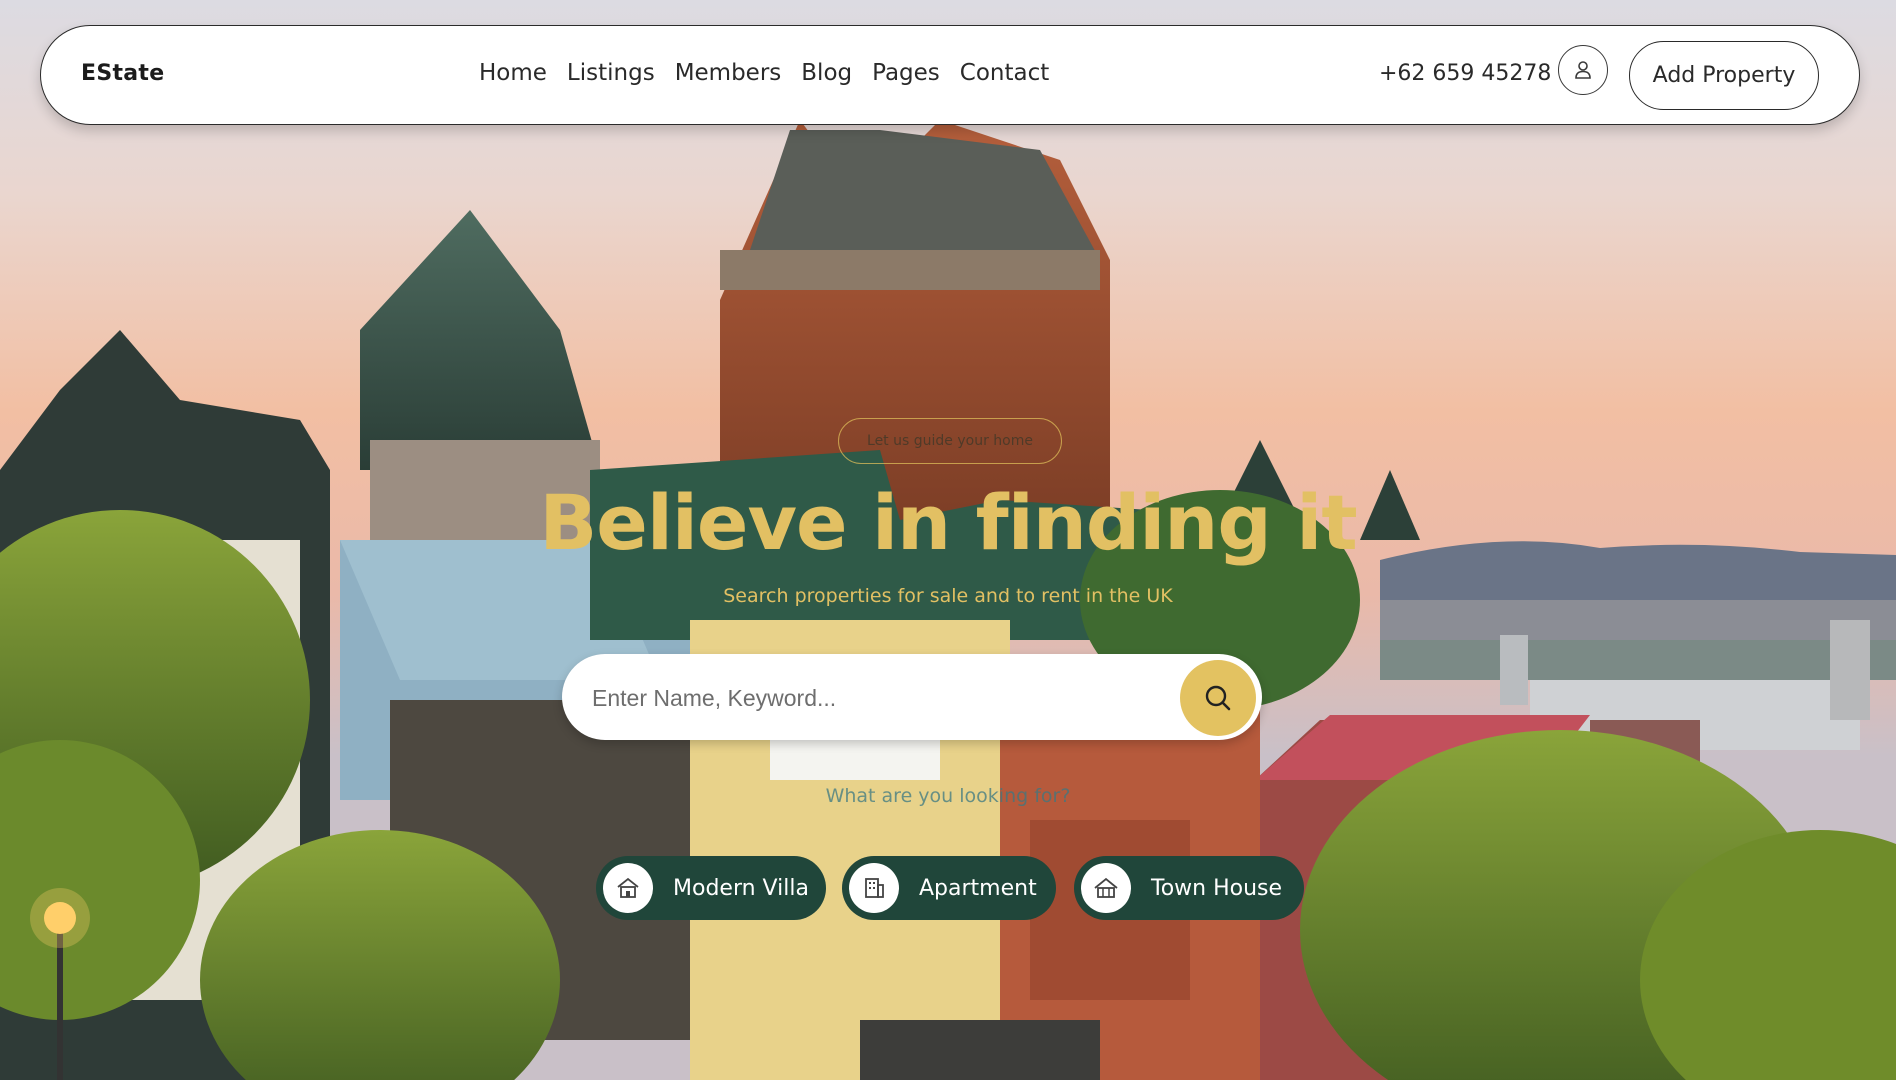 Image resolution: width=1896 pixels, height=1080 pixels. I want to click on nav-pages: Pages, so click(906, 73).